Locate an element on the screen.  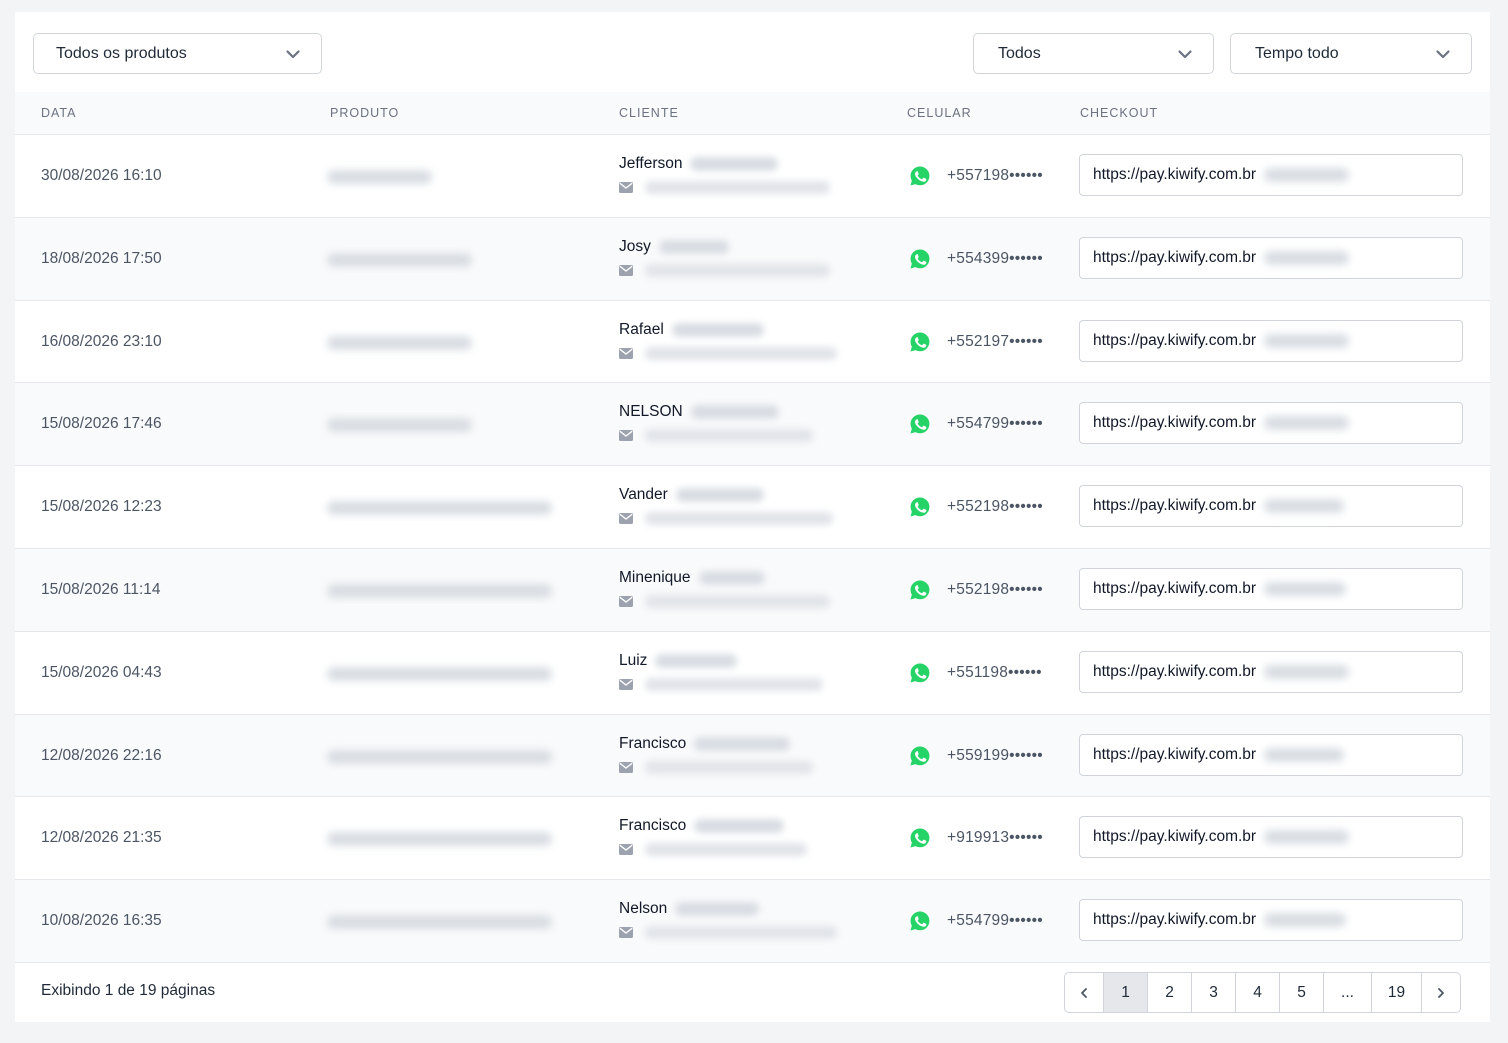
client-first-name: NELSON is located at coordinates (651, 412).